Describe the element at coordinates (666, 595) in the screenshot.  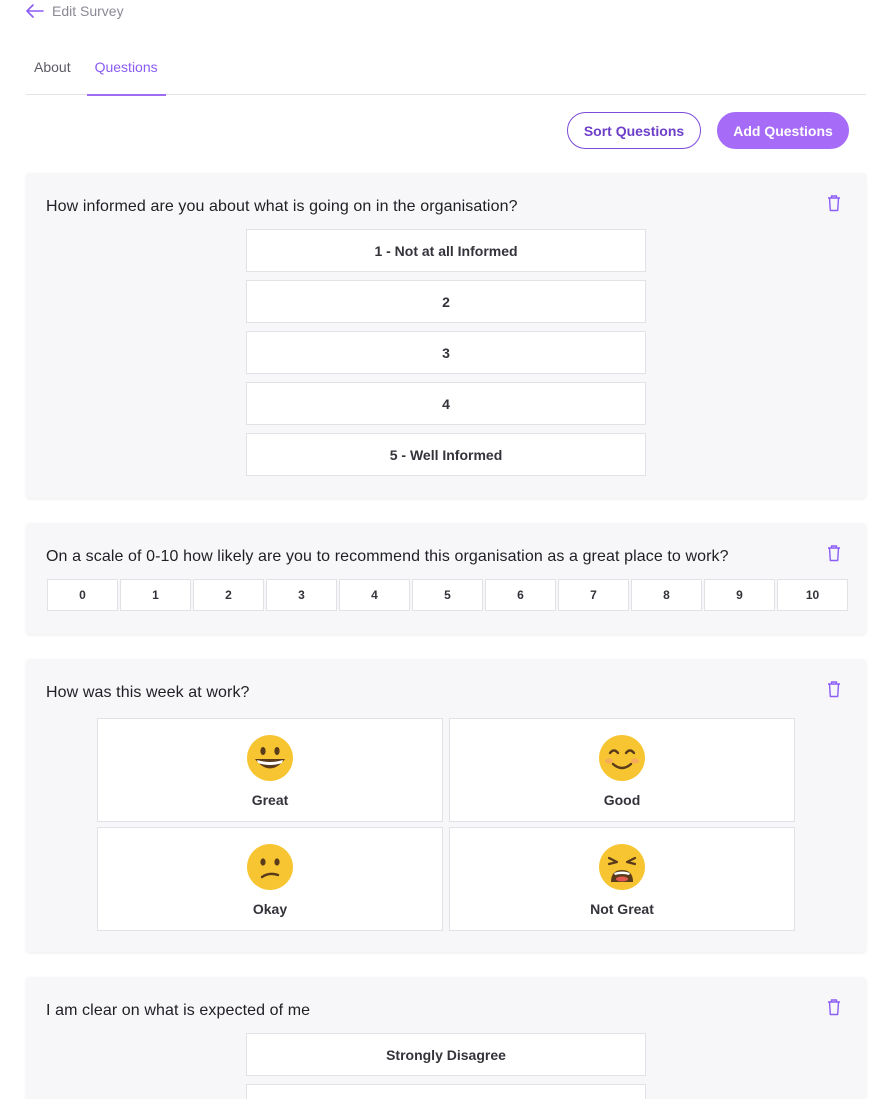
I see `scale-option: 8` at that location.